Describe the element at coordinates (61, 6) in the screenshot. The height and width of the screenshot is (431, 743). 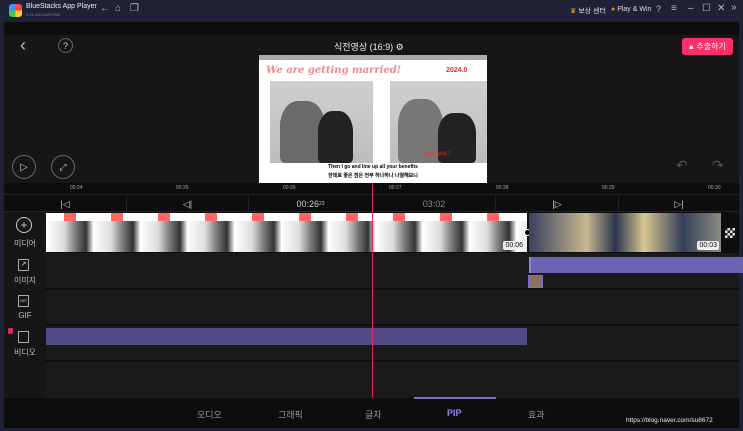
I see `app-name: BlueStacks App Player` at that location.